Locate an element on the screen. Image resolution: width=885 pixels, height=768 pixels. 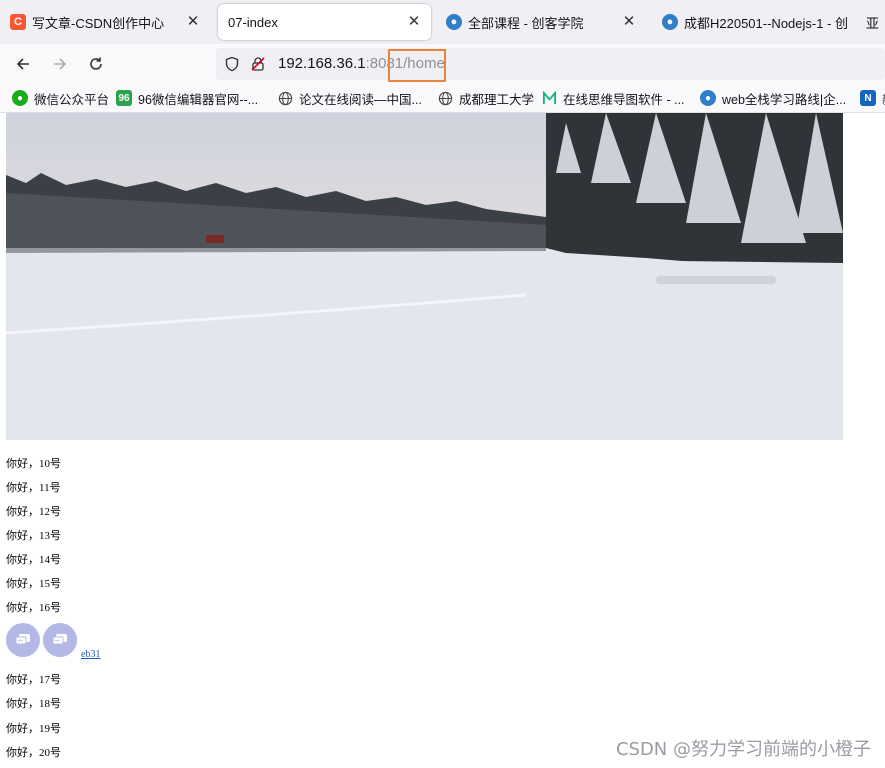
greeting-line: 你好，17号 is located at coordinates (33, 680).